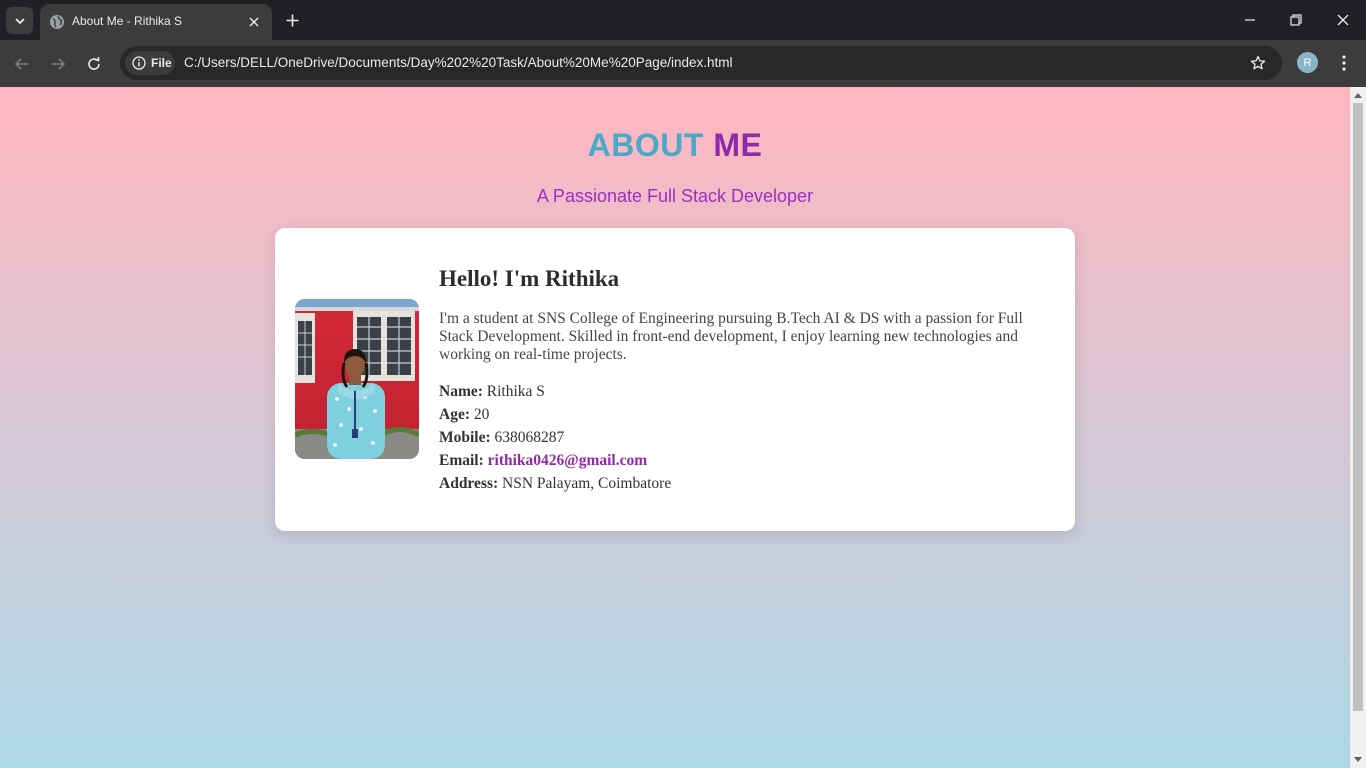 The width and height of the screenshot is (1366, 768). I want to click on detail-name-value: Rithika S, so click(515, 391).